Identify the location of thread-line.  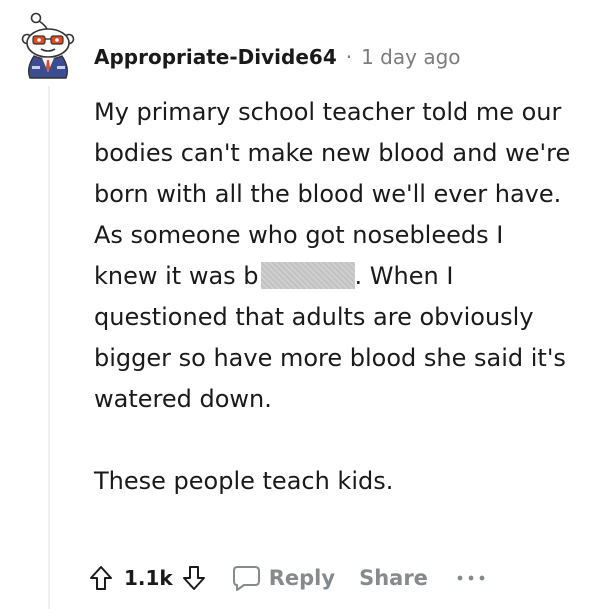
(49, 347).